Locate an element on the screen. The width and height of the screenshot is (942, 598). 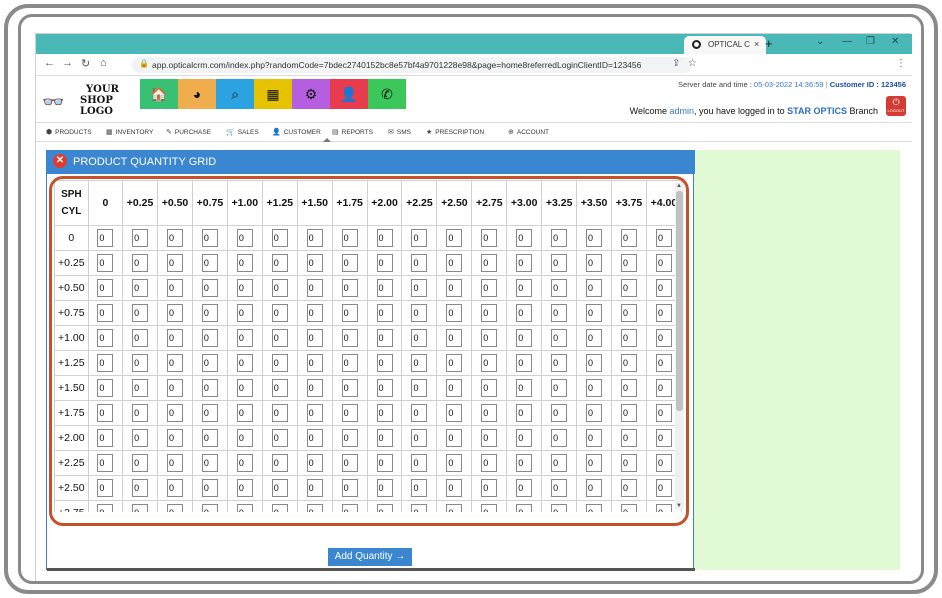
back-icon: ← is located at coordinates (49, 63).